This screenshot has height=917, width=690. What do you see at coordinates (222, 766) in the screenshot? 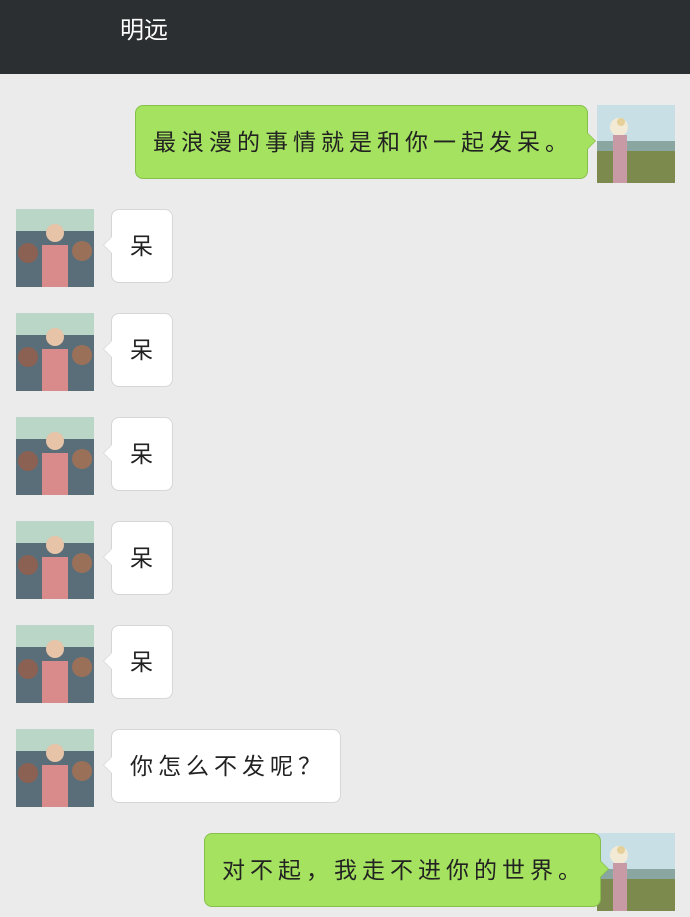
I see `incoming-message-bubble: 你怎么不发呢？` at bounding box center [222, 766].